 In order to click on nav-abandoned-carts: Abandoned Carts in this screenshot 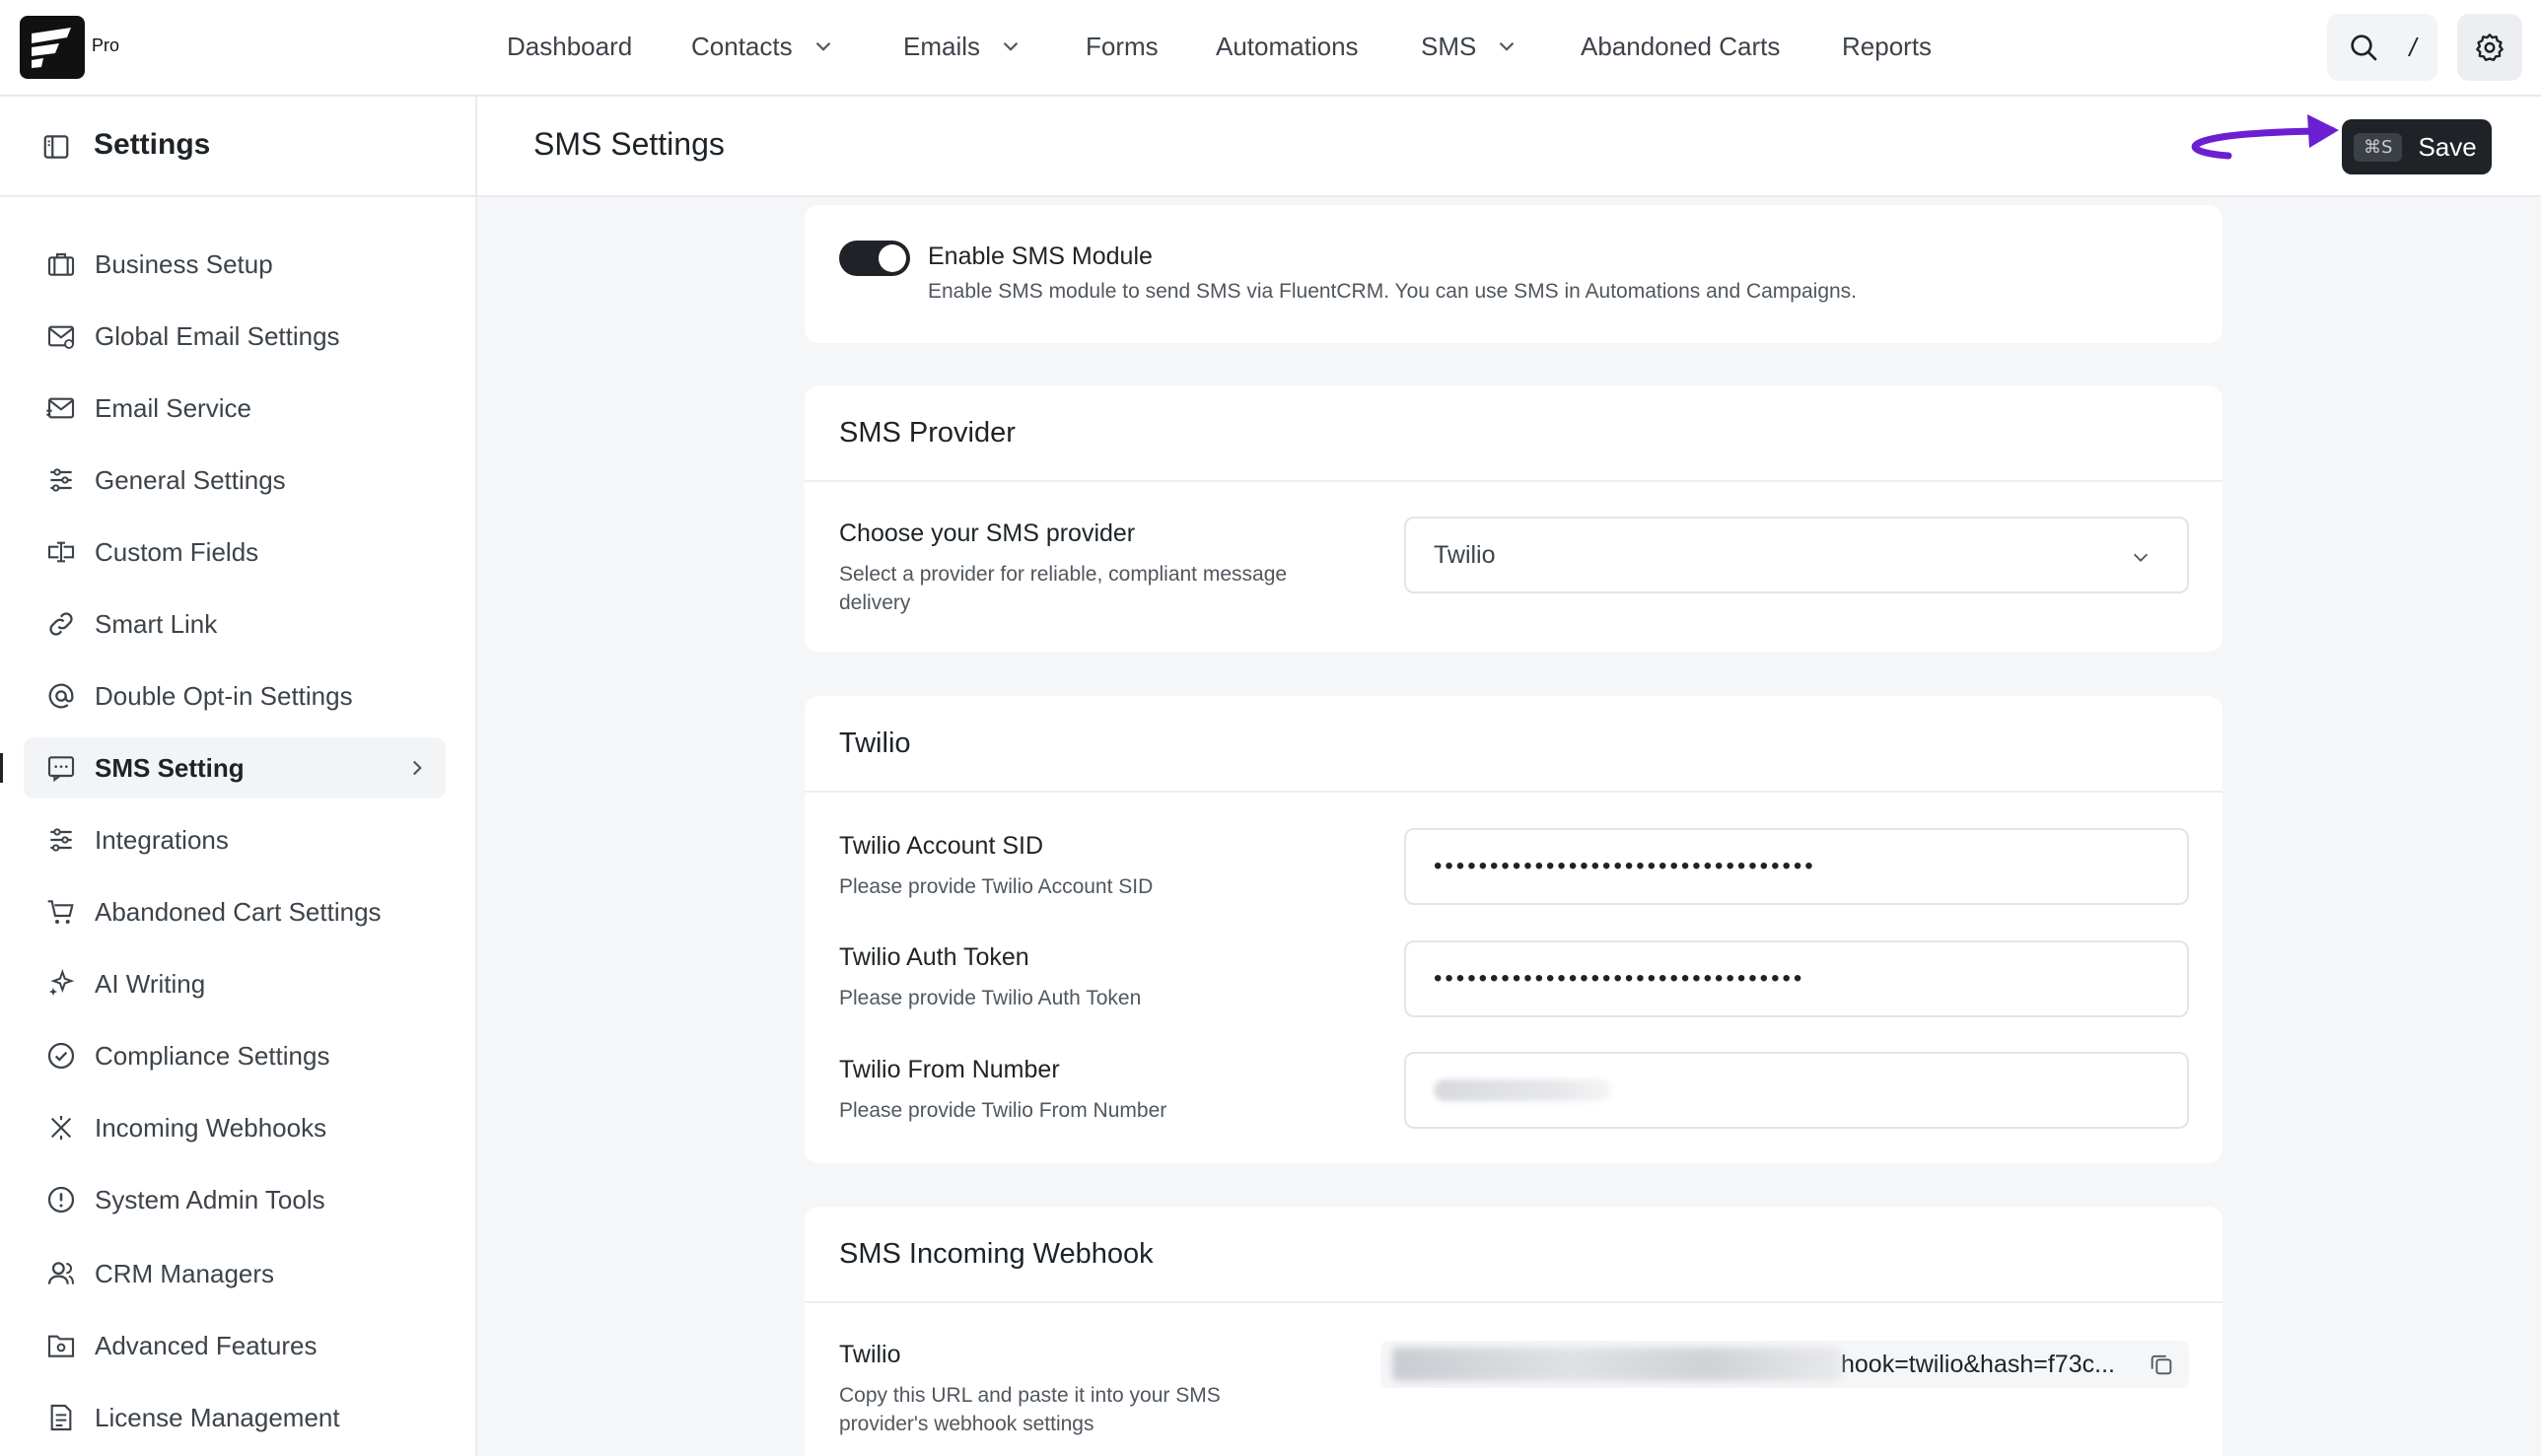, I will do `click(1680, 46)`.